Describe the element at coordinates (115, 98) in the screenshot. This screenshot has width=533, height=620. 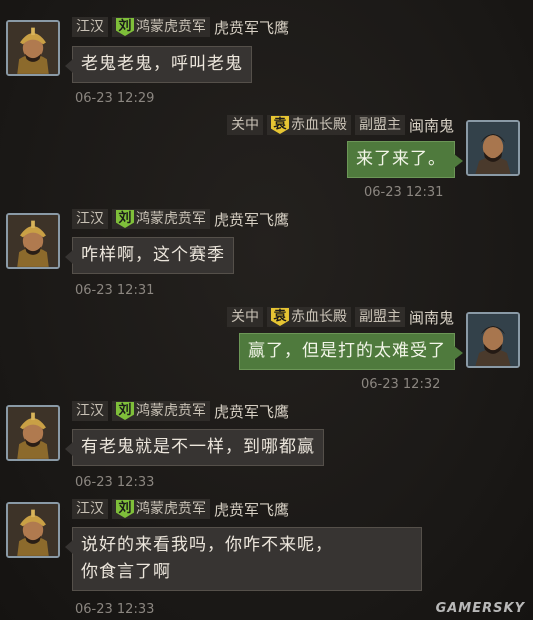
I see `message-timestamp: 06-23 12:29` at that location.